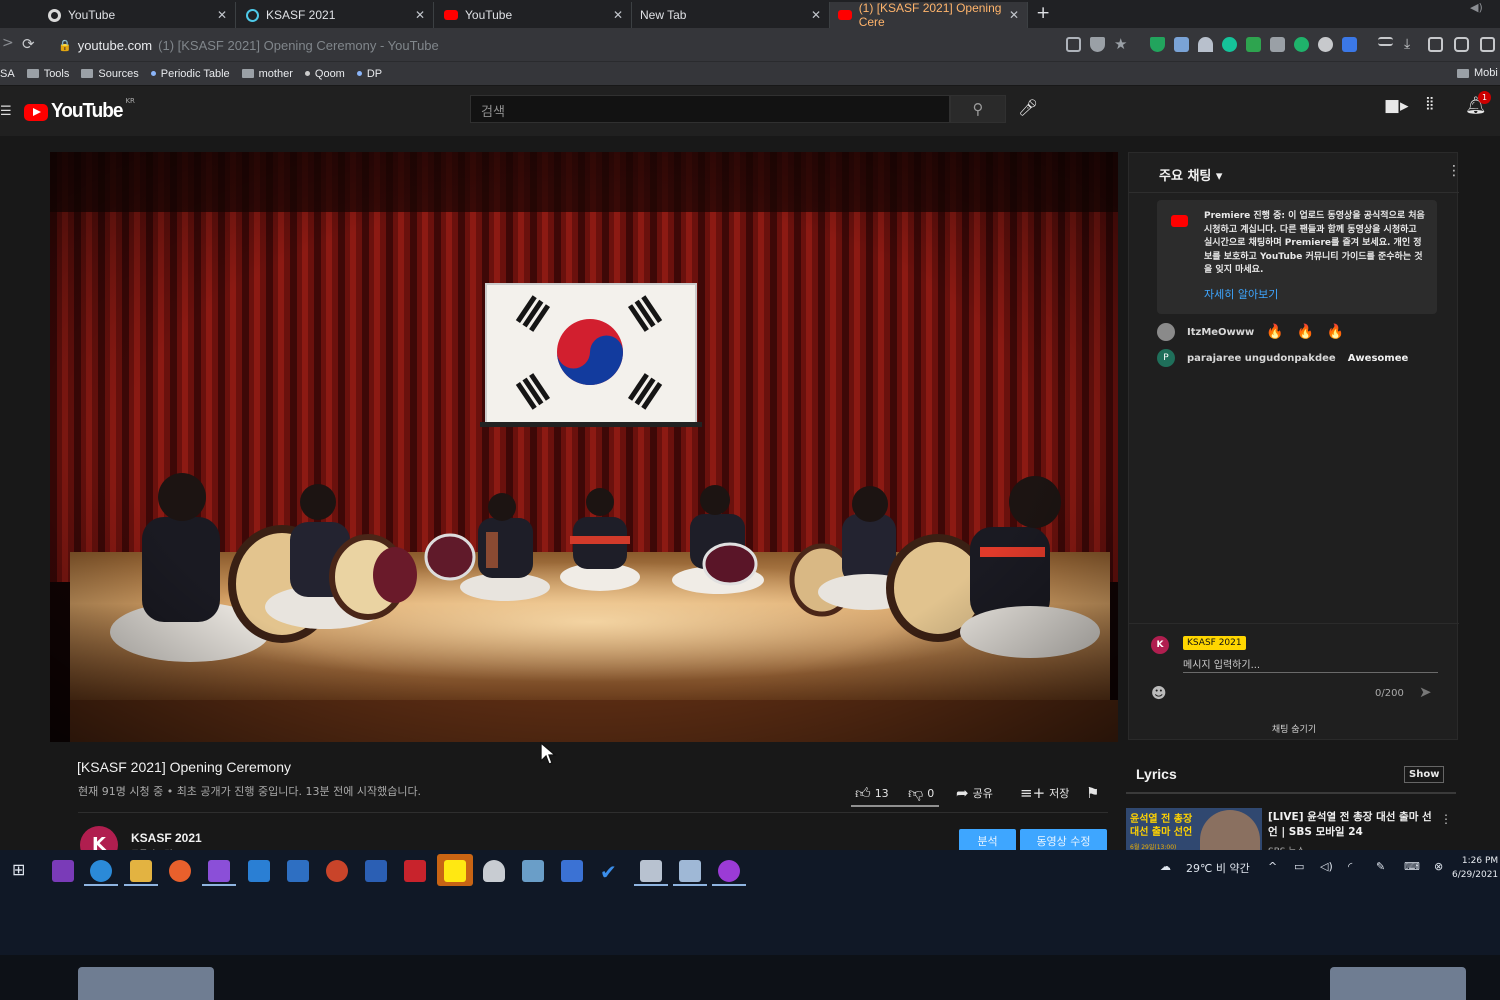  I want to click on tab-youtube-2: YouTube ✕, so click(534, 15).